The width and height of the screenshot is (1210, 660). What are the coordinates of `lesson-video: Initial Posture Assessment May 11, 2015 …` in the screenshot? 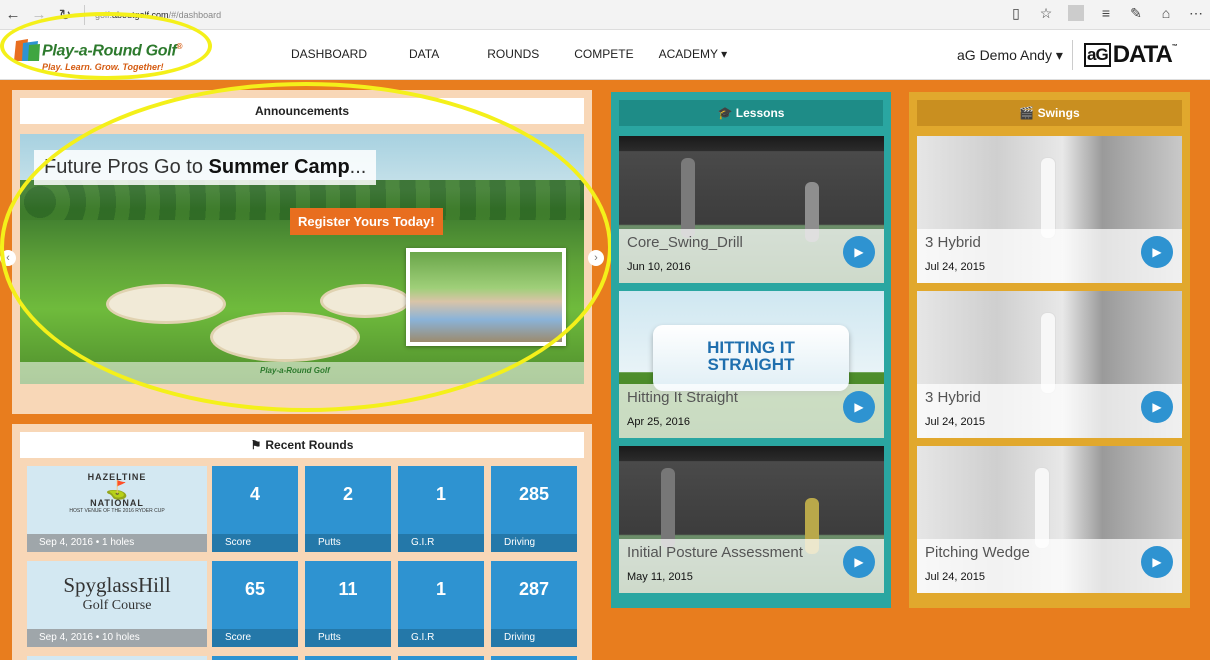 It's located at (751, 519).